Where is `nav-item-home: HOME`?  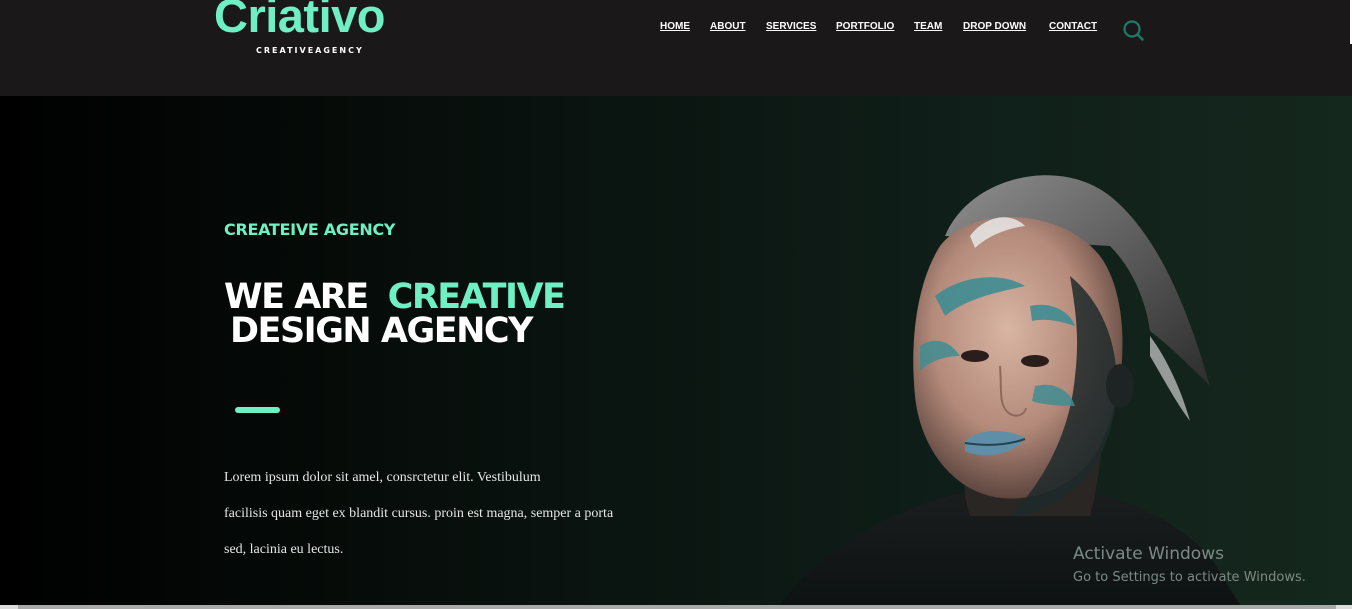
nav-item-home: HOME is located at coordinates (675, 26).